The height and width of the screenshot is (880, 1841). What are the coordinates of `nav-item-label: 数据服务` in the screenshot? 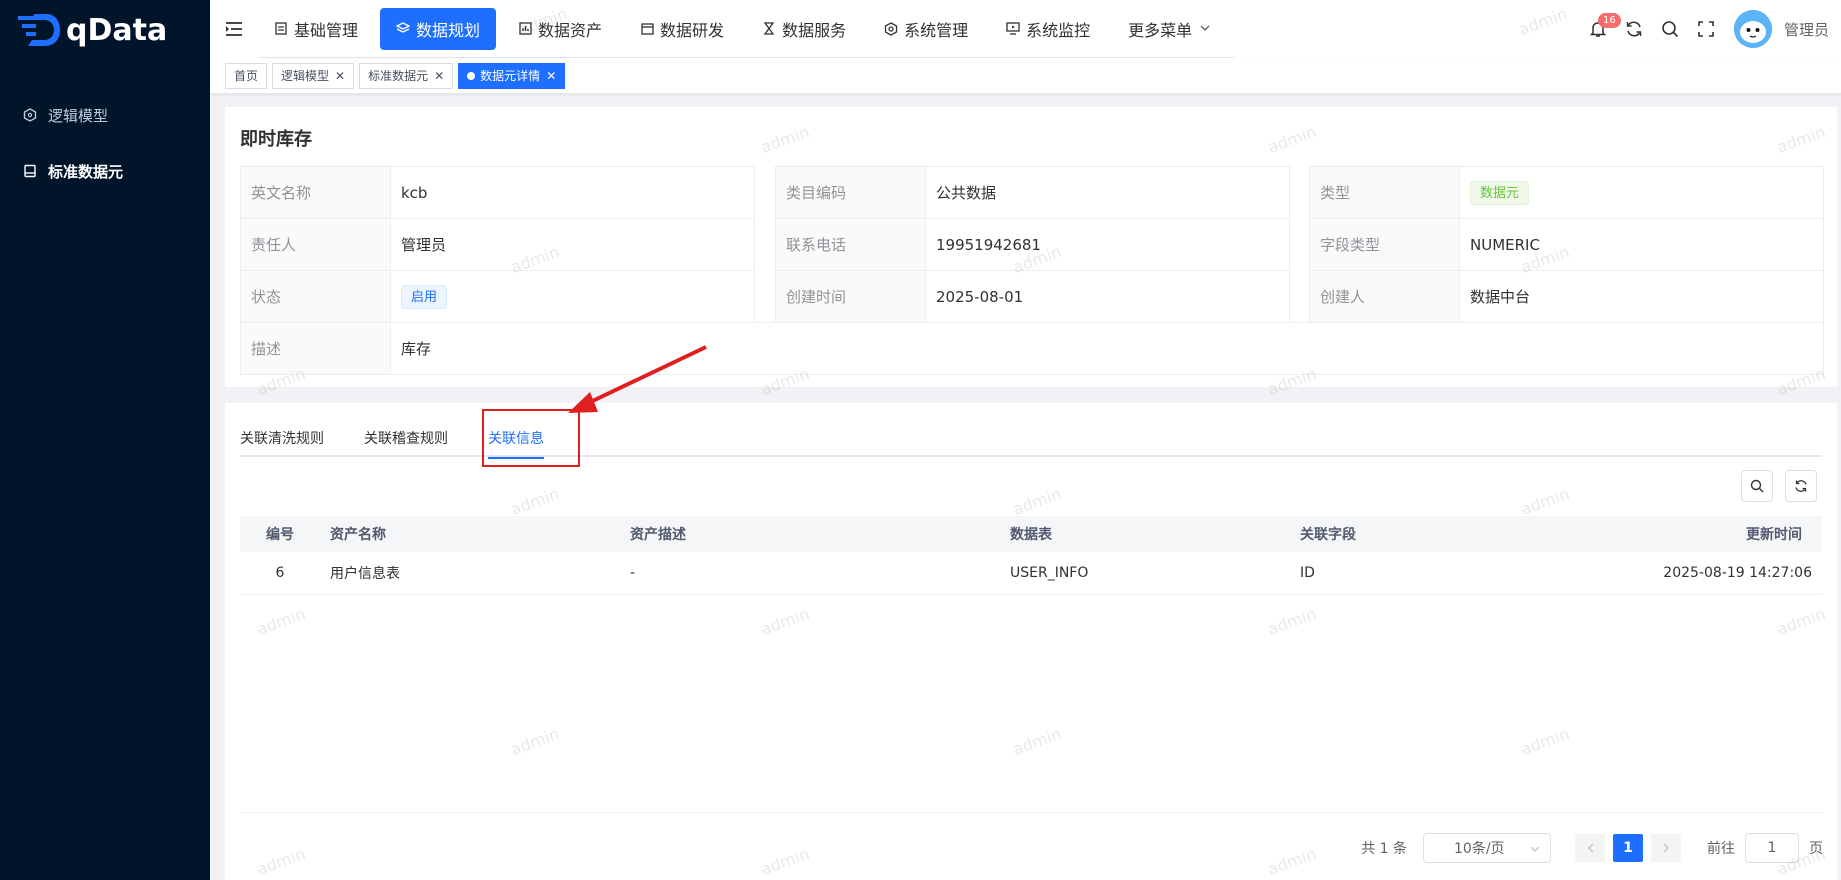 It's located at (814, 30).